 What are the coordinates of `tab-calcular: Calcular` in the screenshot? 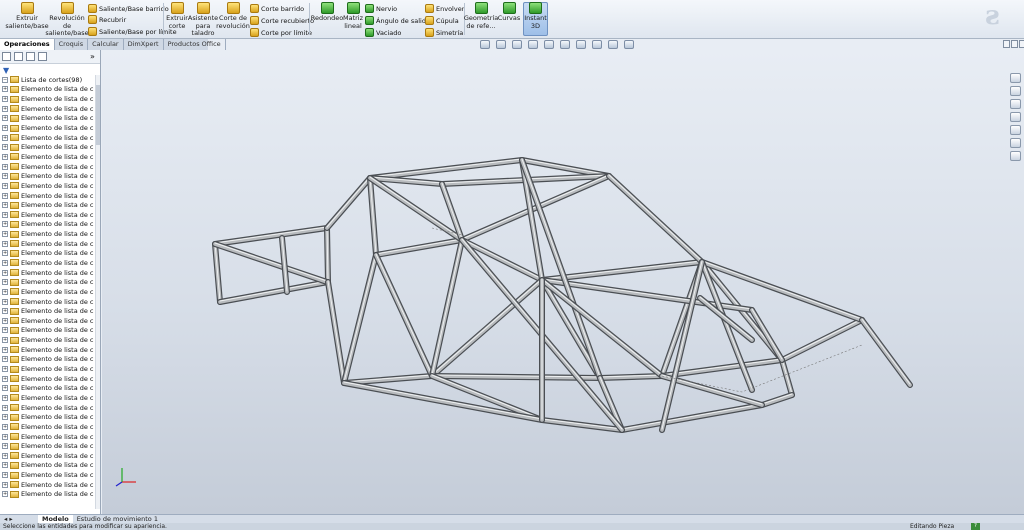 It's located at (106, 44).